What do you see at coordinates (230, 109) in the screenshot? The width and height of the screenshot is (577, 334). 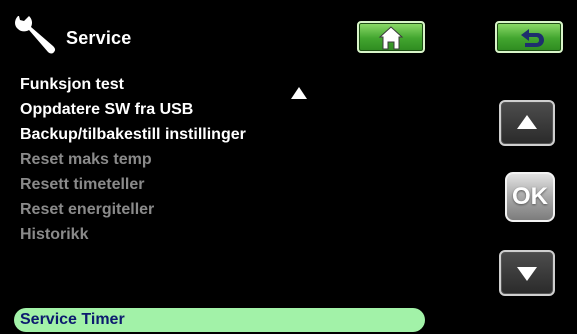 I see `menu-item-oppdatere-sw: Oppdatere SW fra USB` at bounding box center [230, 109].